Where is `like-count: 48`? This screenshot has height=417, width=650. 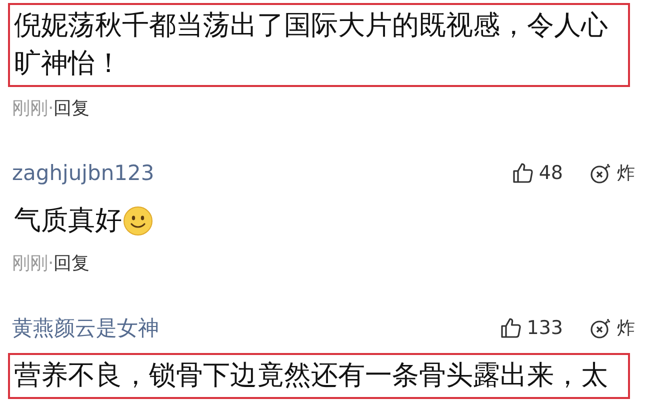 like-count: 48 is located at coordinates (550, 173).